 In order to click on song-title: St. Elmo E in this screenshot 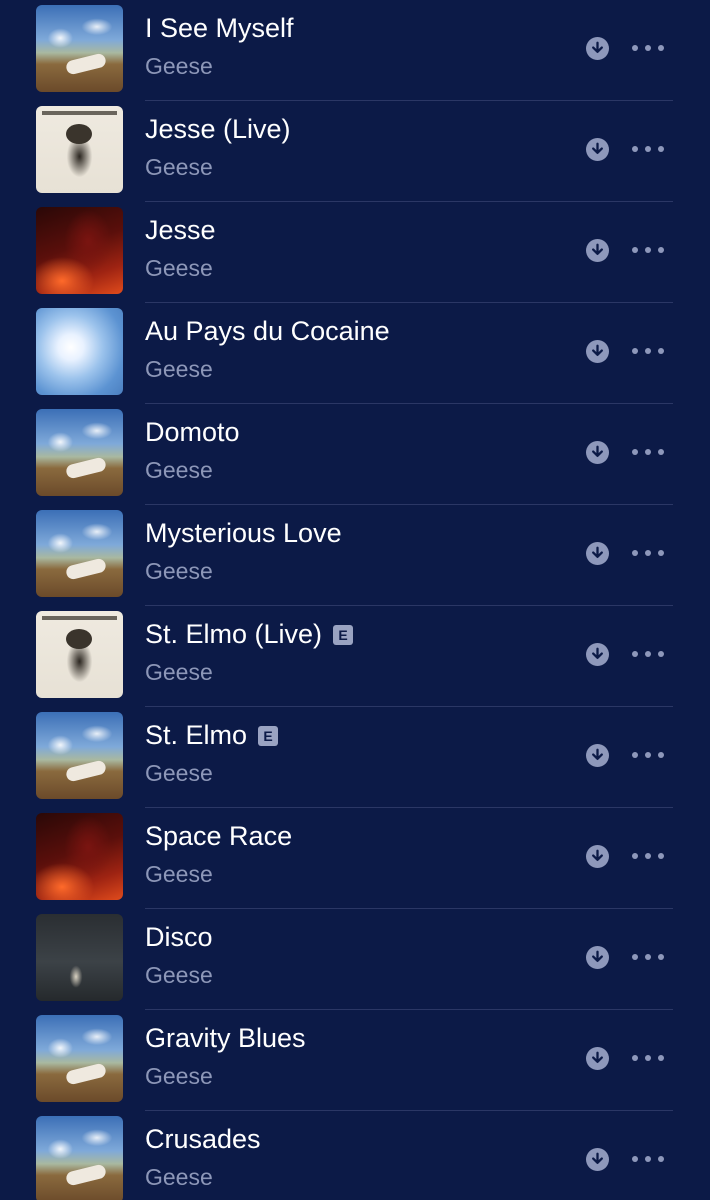, I will do `click(212, 735)`.